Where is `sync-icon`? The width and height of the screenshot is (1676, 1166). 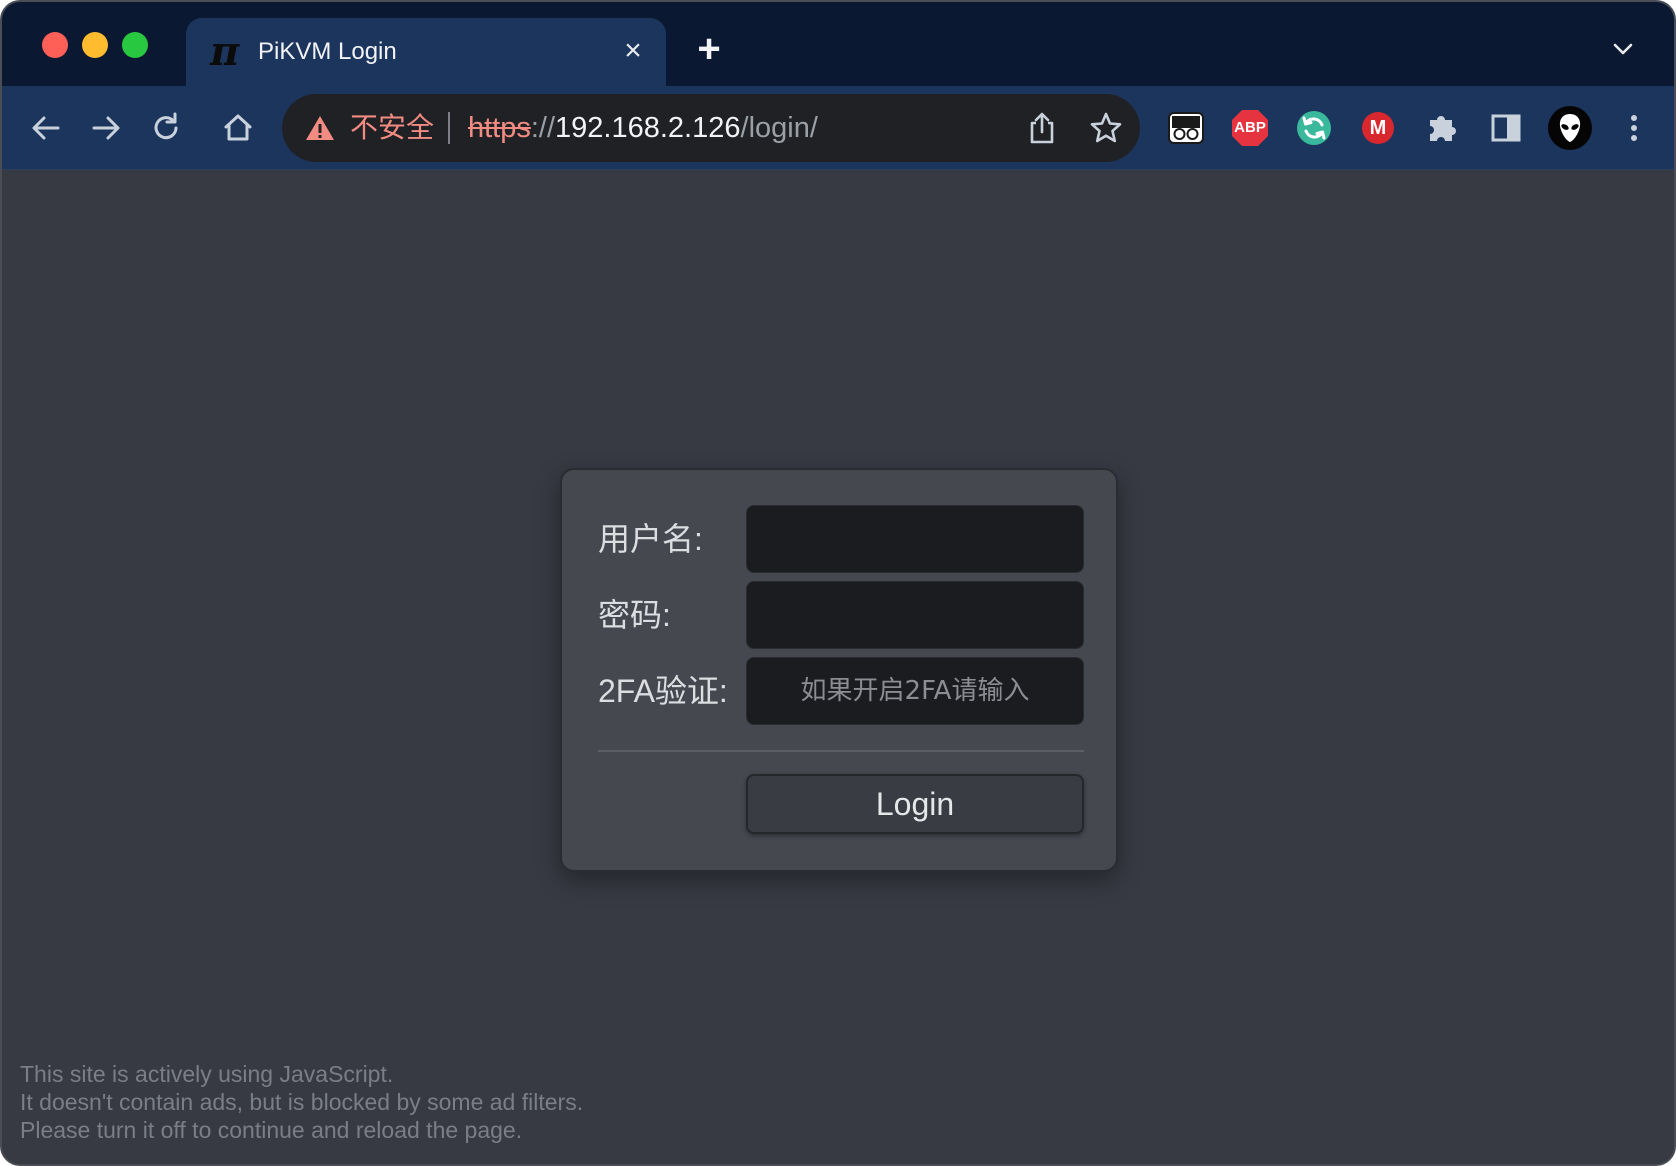 sync-icon is located at coordinates (1314, 128).